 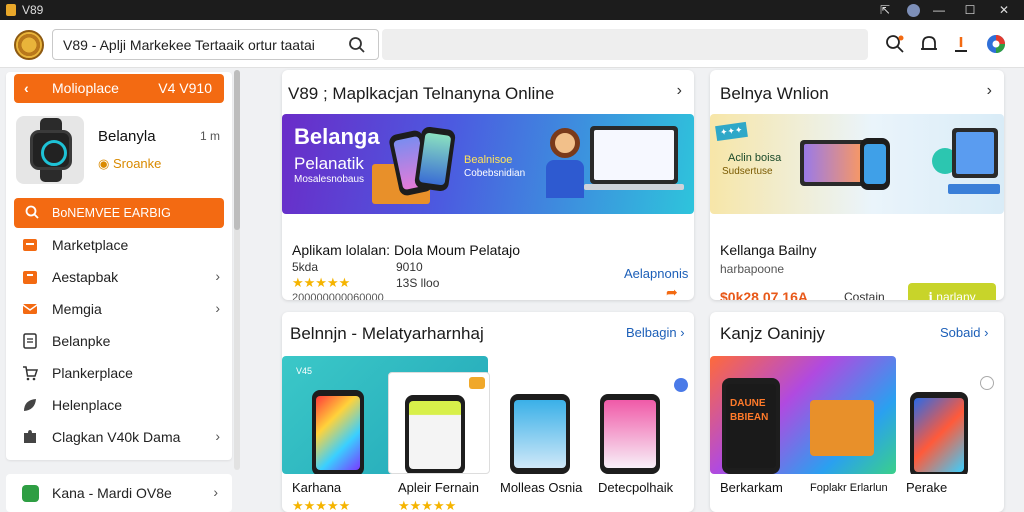 I want to click on profile-card: Belanyla ◉ Sroanke 1 m, so click(x=121, y=151).